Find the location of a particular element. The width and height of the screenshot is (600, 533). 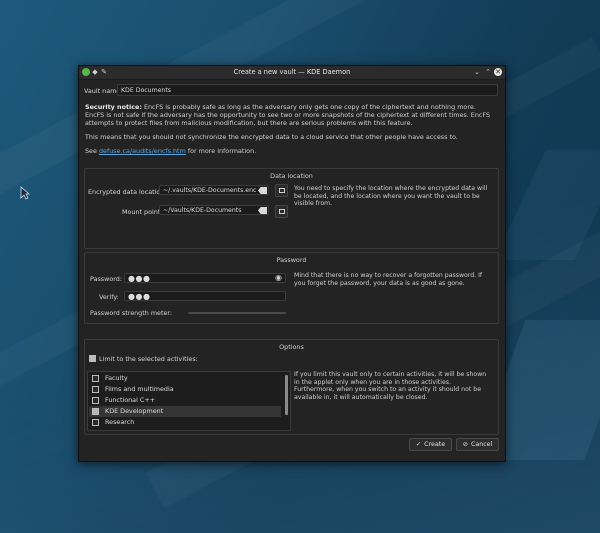

encrypted-location-input: ~/.vaults/KDE-Documents.enc is located at coordinates (214, 190).